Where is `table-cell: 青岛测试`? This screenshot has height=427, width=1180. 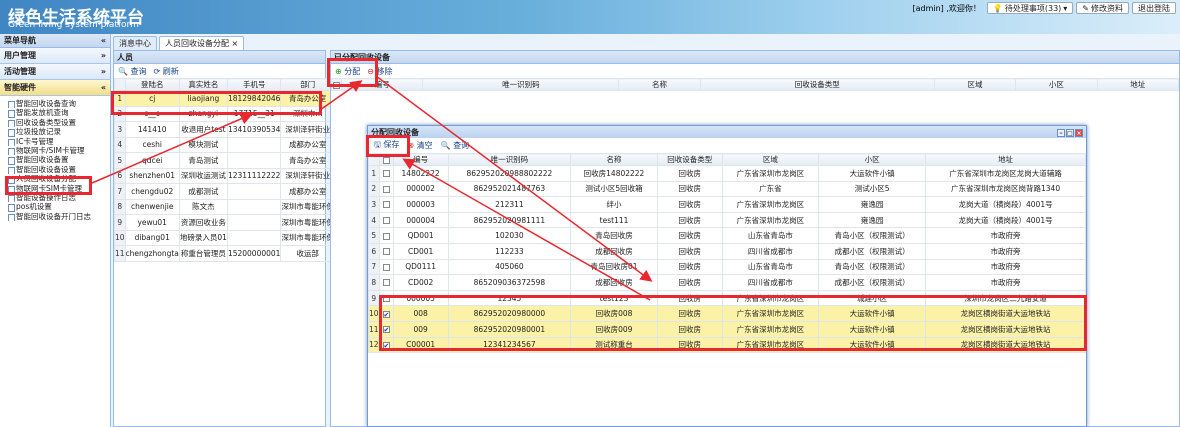
table-cell: 青岛测试 is located at coordinates (203, 160).